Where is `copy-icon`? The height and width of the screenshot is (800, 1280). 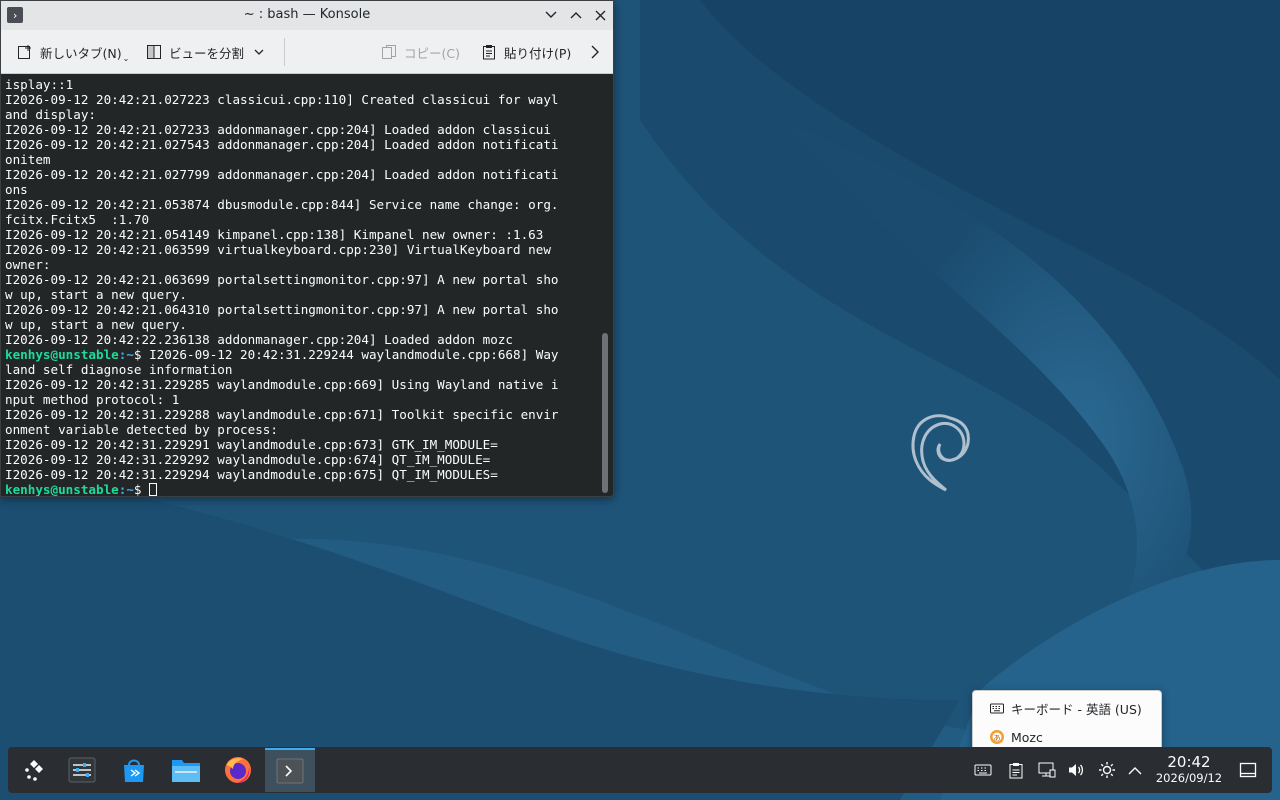 copy-icon is located at coordinates (389, 52).